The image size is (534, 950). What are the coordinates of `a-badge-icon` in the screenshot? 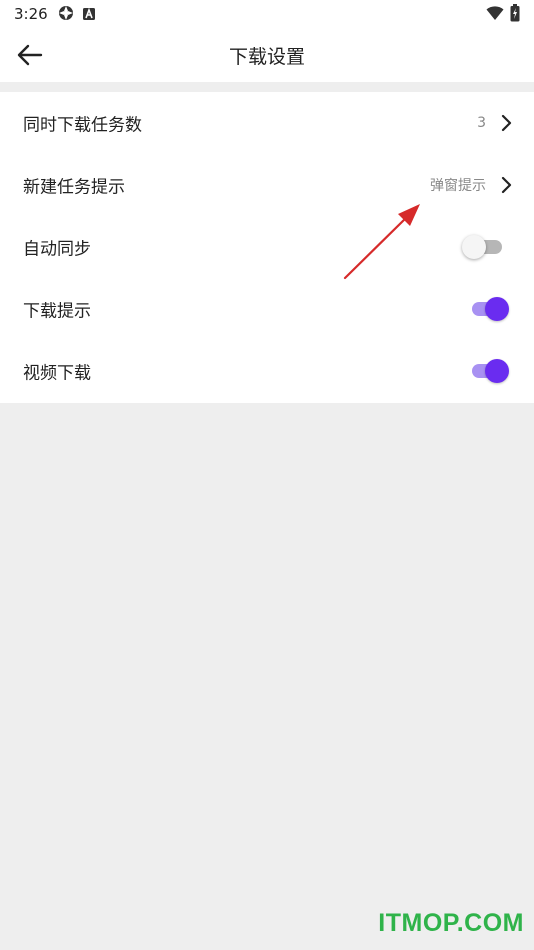 It's located at (89, 15).